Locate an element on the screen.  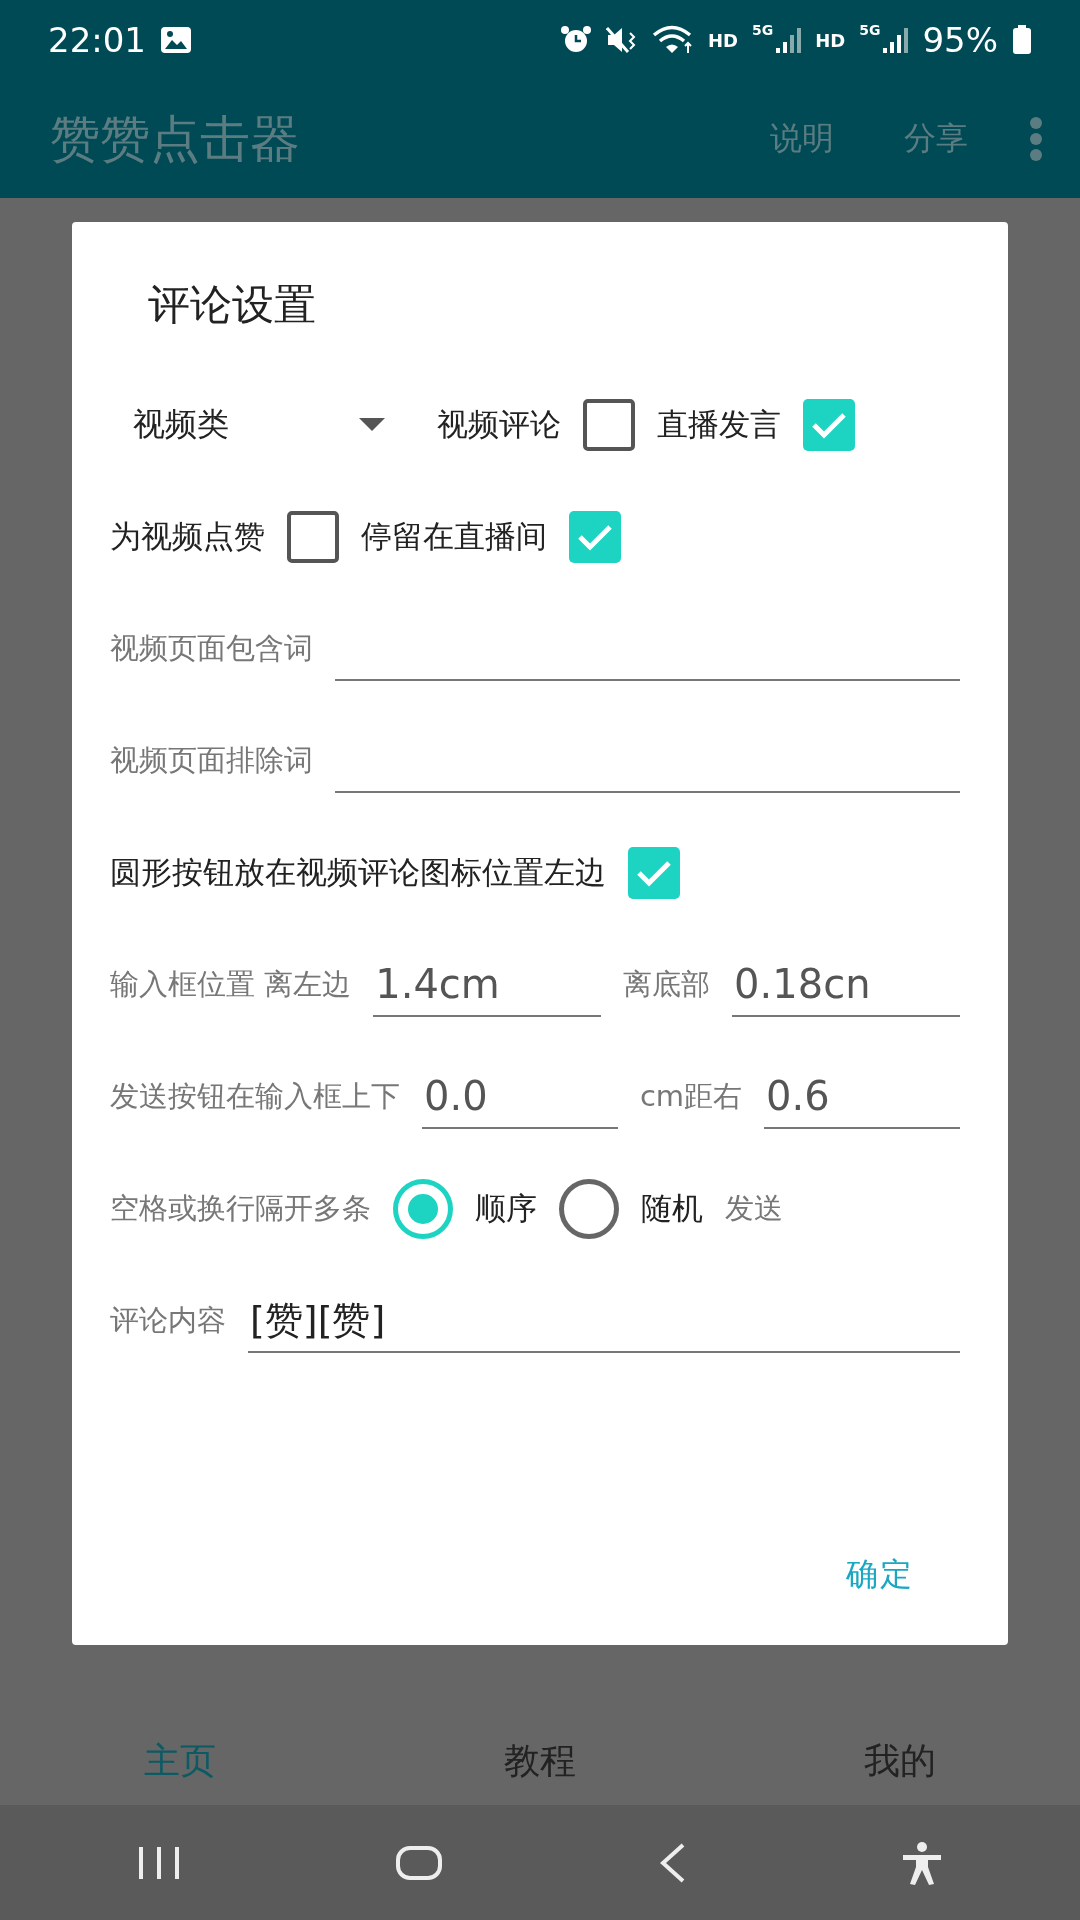
field-label: 评论内容 is located at coordinates (168, 1320).